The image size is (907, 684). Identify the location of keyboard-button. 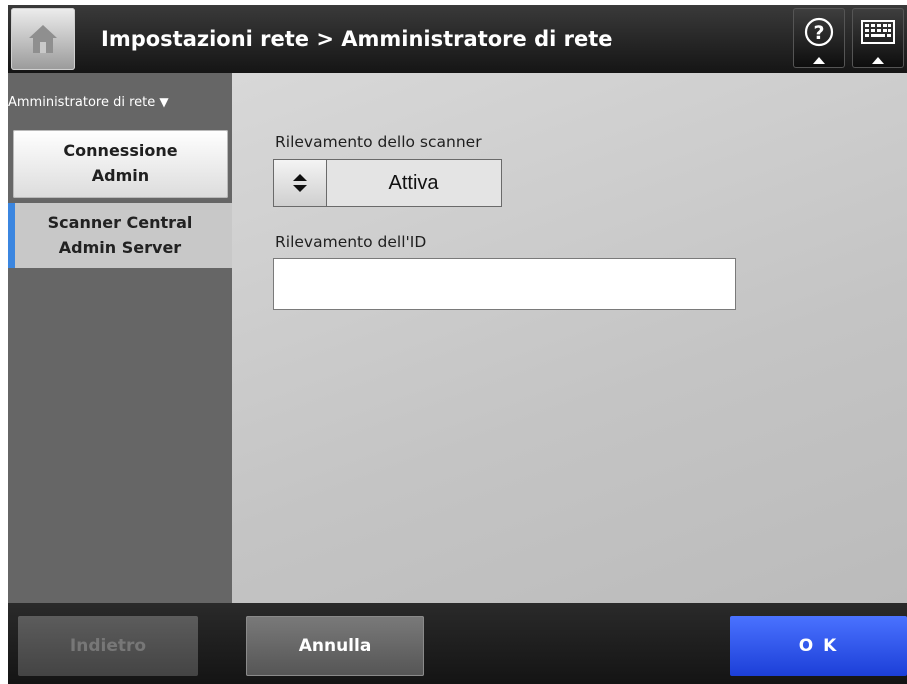
(878, 38).